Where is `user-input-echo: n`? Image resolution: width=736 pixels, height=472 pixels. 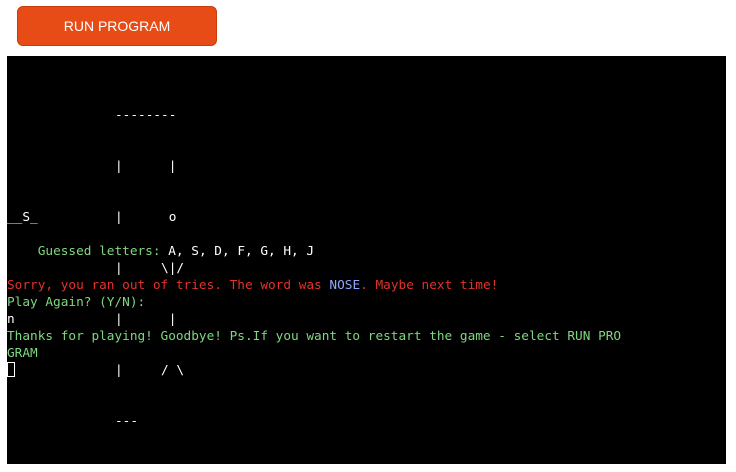 user-input-echo: n is located at coordinates (11, 319).